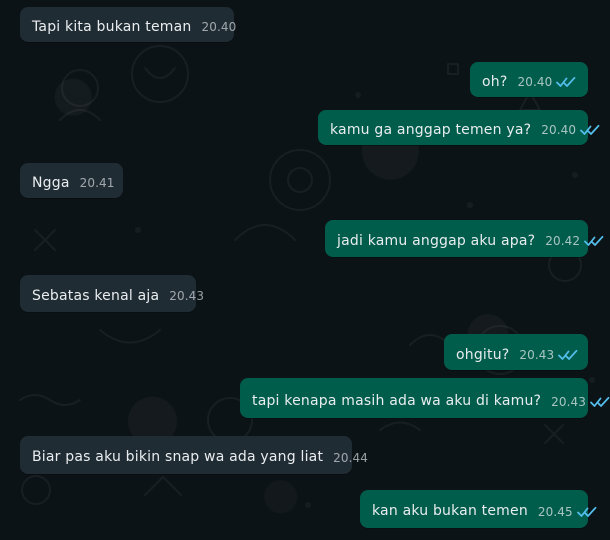  I want to click on message-text: Tapi kita bukan teman, so click(112, 27).